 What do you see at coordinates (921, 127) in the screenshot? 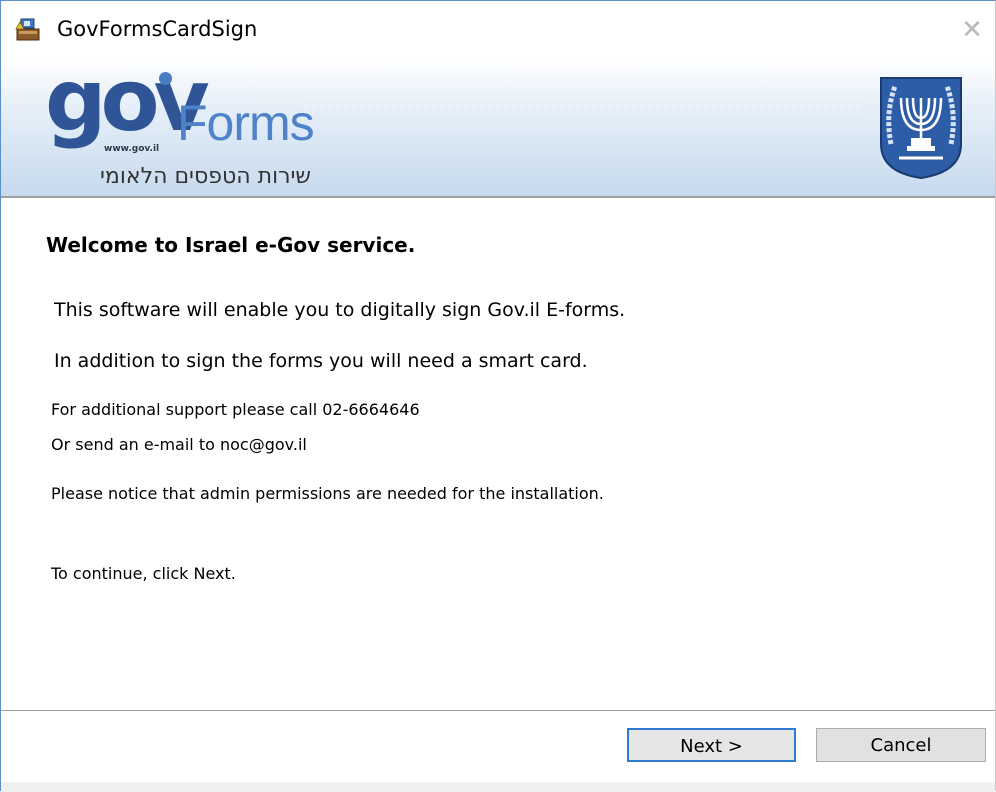
I see `israel-emblem-icon` at bounding box center [921, 127].